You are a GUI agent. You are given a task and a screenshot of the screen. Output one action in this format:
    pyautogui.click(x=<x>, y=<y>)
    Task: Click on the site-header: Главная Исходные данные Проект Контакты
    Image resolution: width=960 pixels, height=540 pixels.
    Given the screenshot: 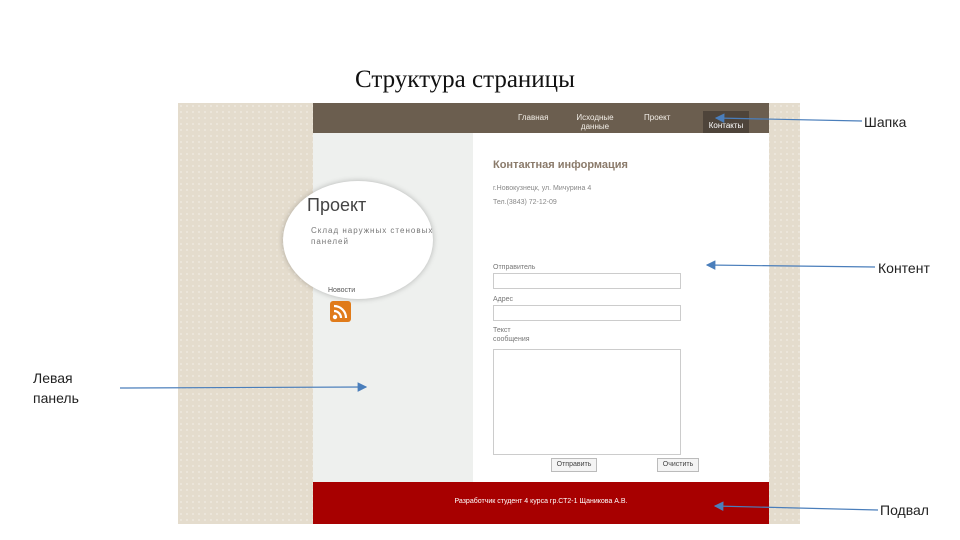 What is the action you would take?
    pyautogui.click(x=541, y=120)
    